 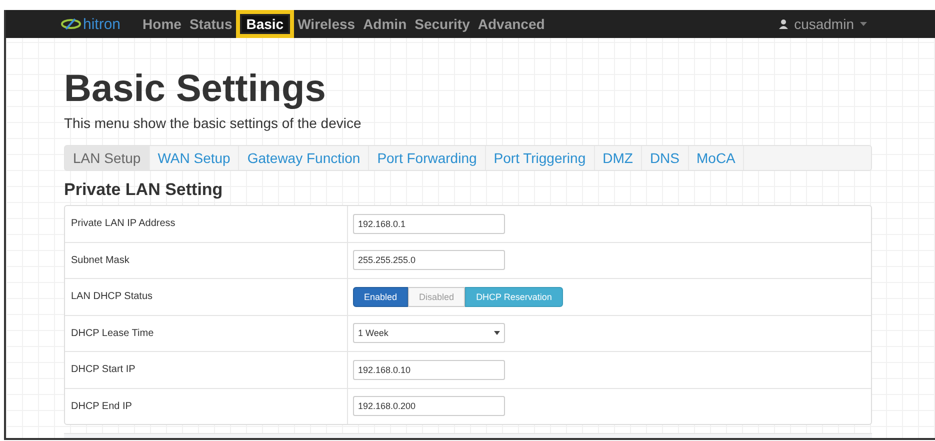 What do you see at coordinates (618, 158) in the screenshot?
I see `tab: DMZ` at bounding box center [618, 158].